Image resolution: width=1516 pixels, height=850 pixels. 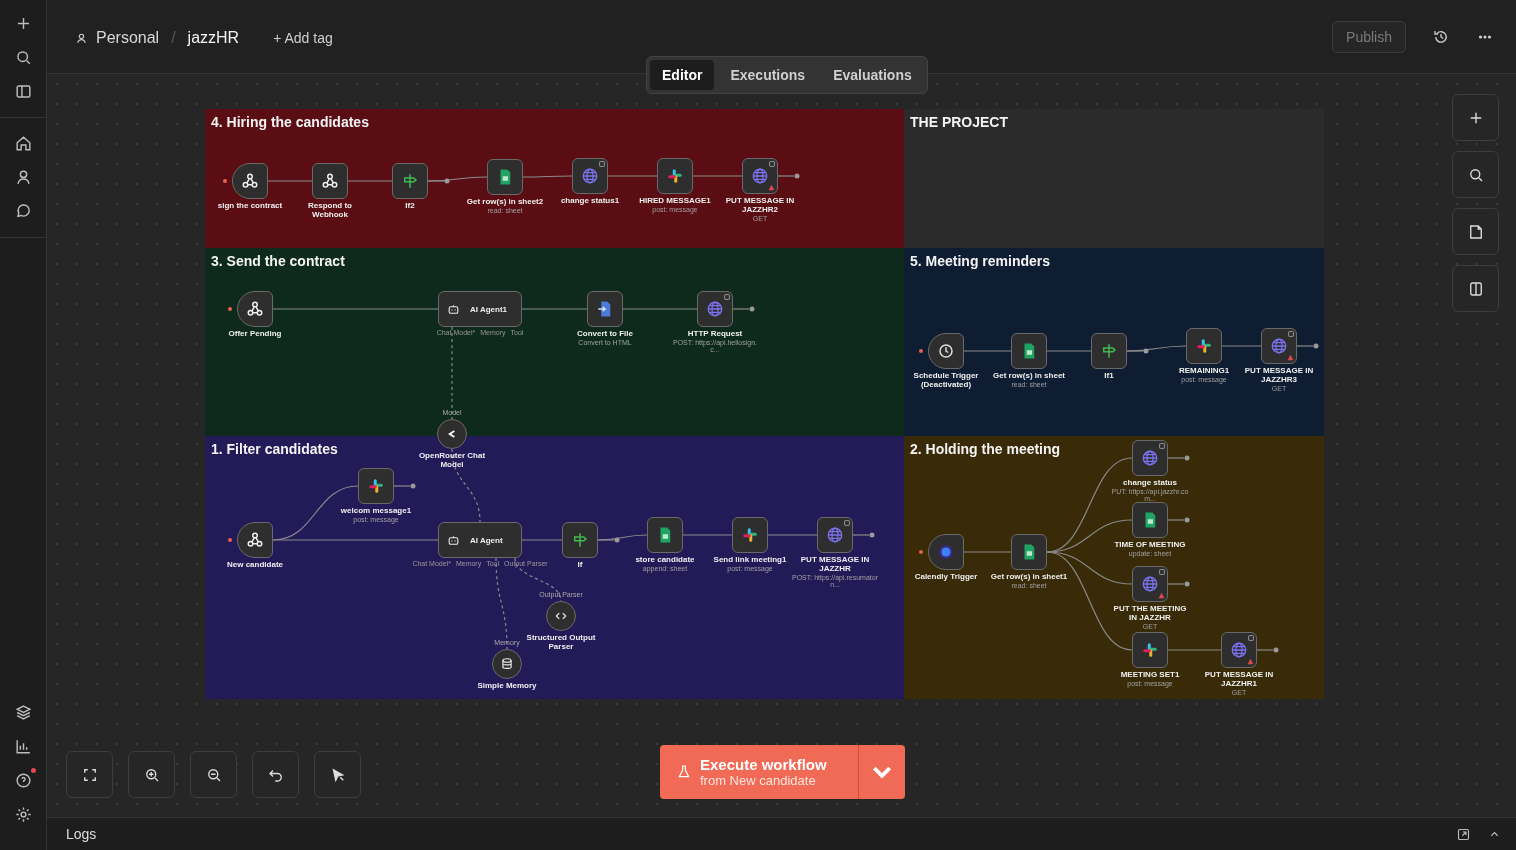 What do you see at coordinates (275, 774) in the screenshot?
I see `undo-button` at bounding box center [275, 774].